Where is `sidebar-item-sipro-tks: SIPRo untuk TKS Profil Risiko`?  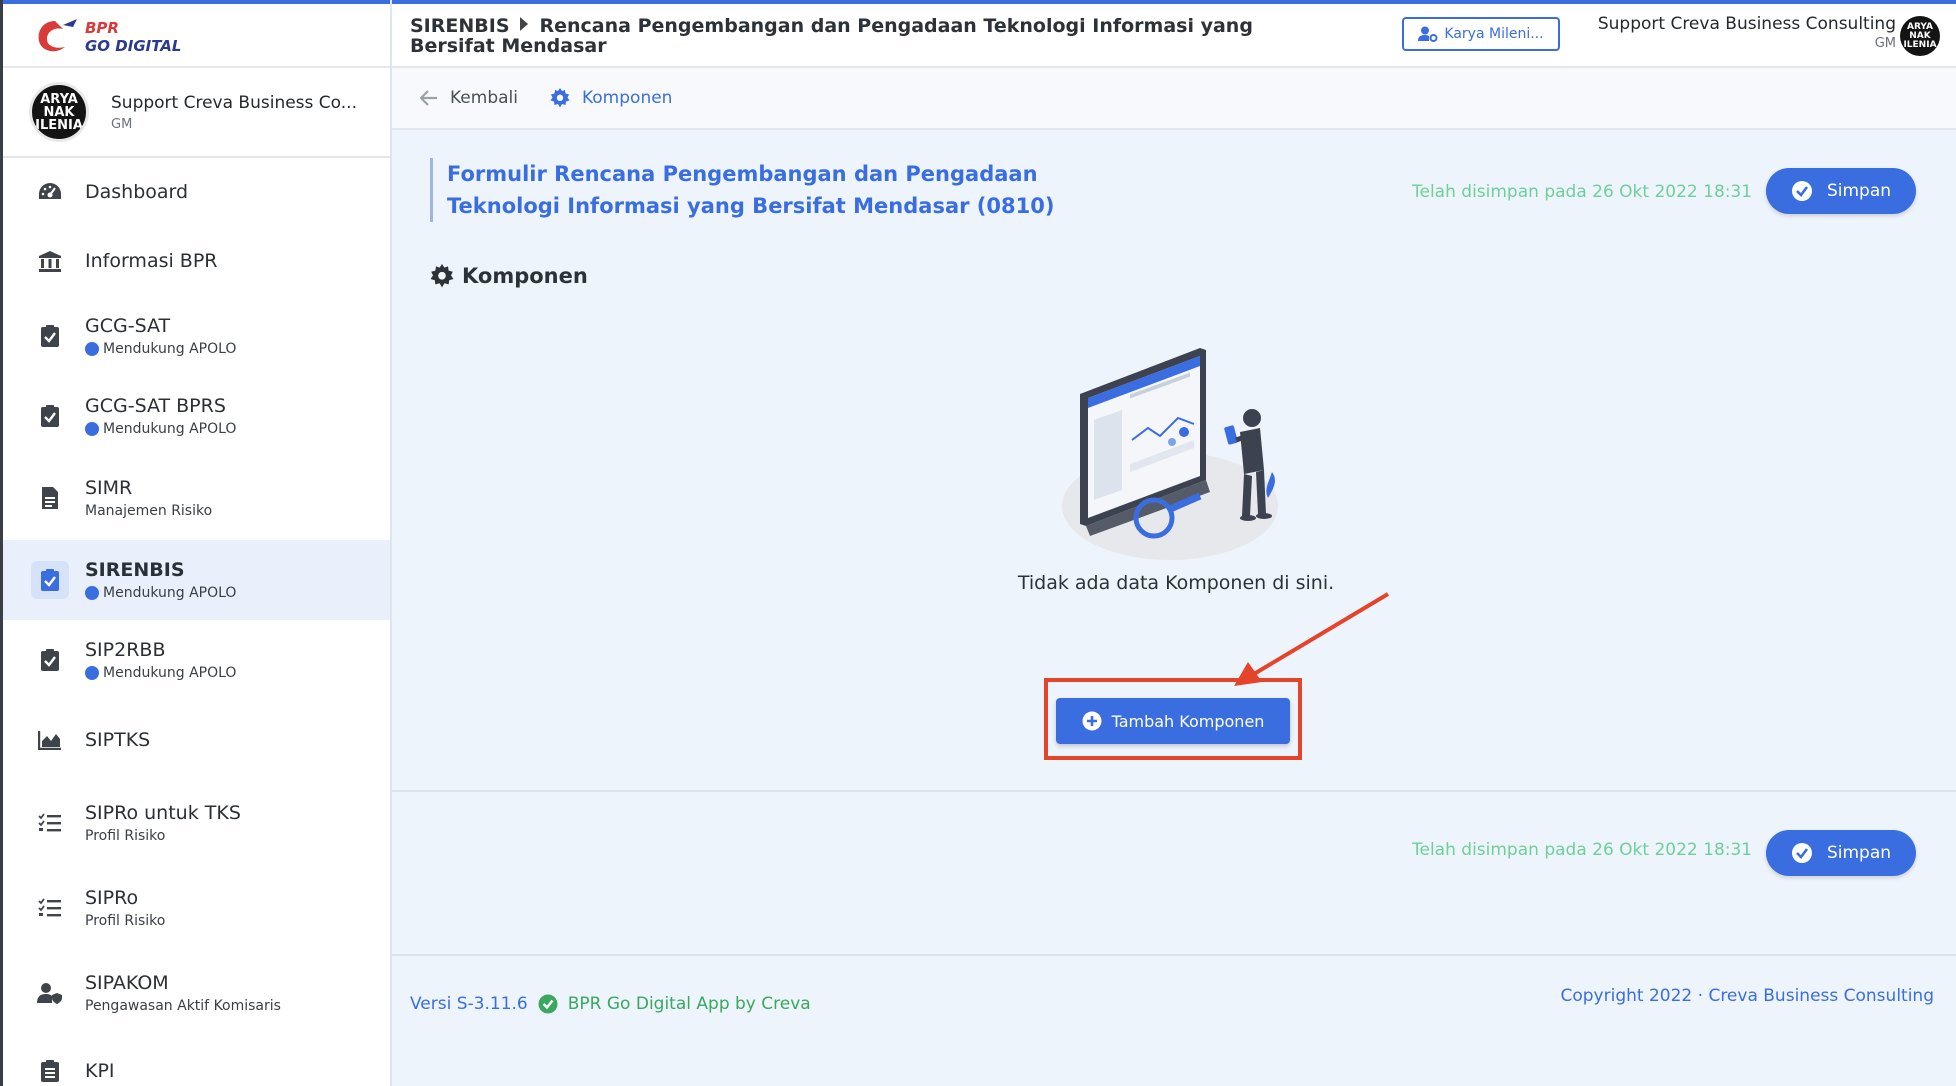
sidebar-item-sipro-tks: SIPRo untuk TKS Profil Risiko is located at coordinates (196, 823).